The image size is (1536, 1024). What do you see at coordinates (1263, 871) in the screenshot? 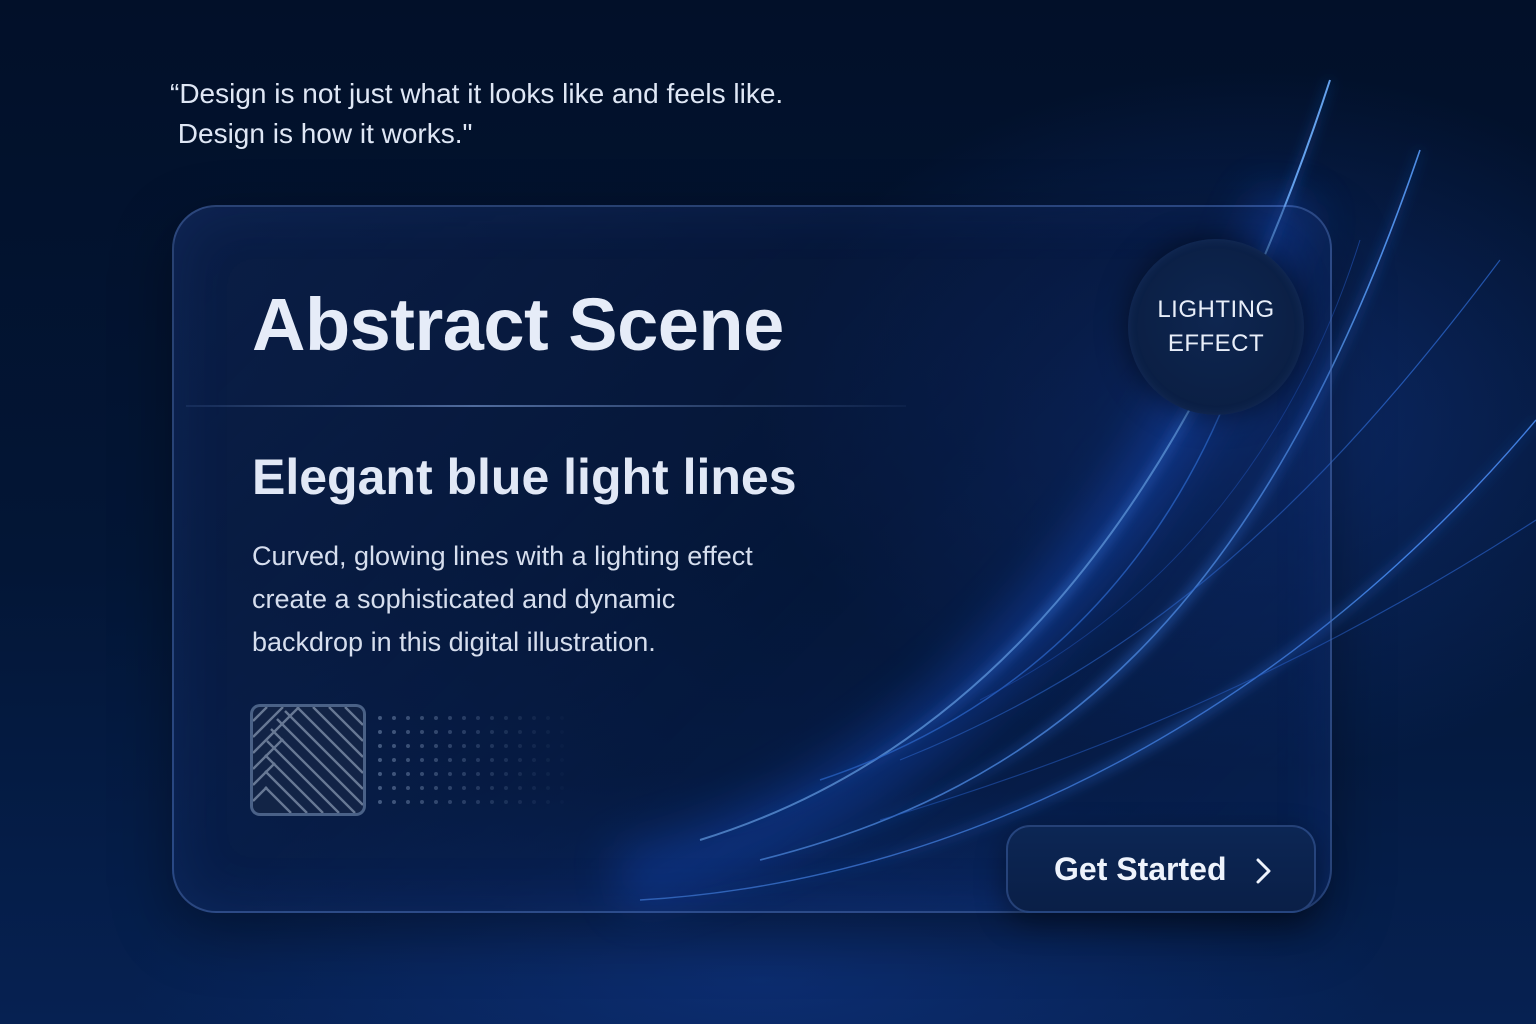
I see `chevron-right-icon` at bounding box center [1263, 871].